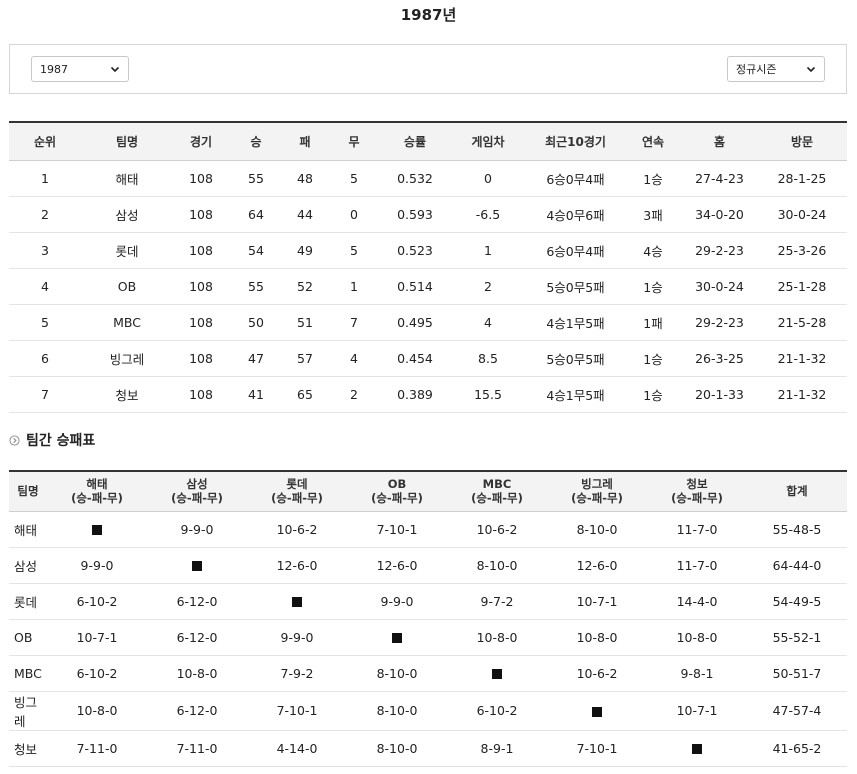 This screenshot has width=857, height=774. What do you see at coordinates (415, 322) in the screenshot?
I see `table-cell: 0.495` at bounding box center [415, 322].